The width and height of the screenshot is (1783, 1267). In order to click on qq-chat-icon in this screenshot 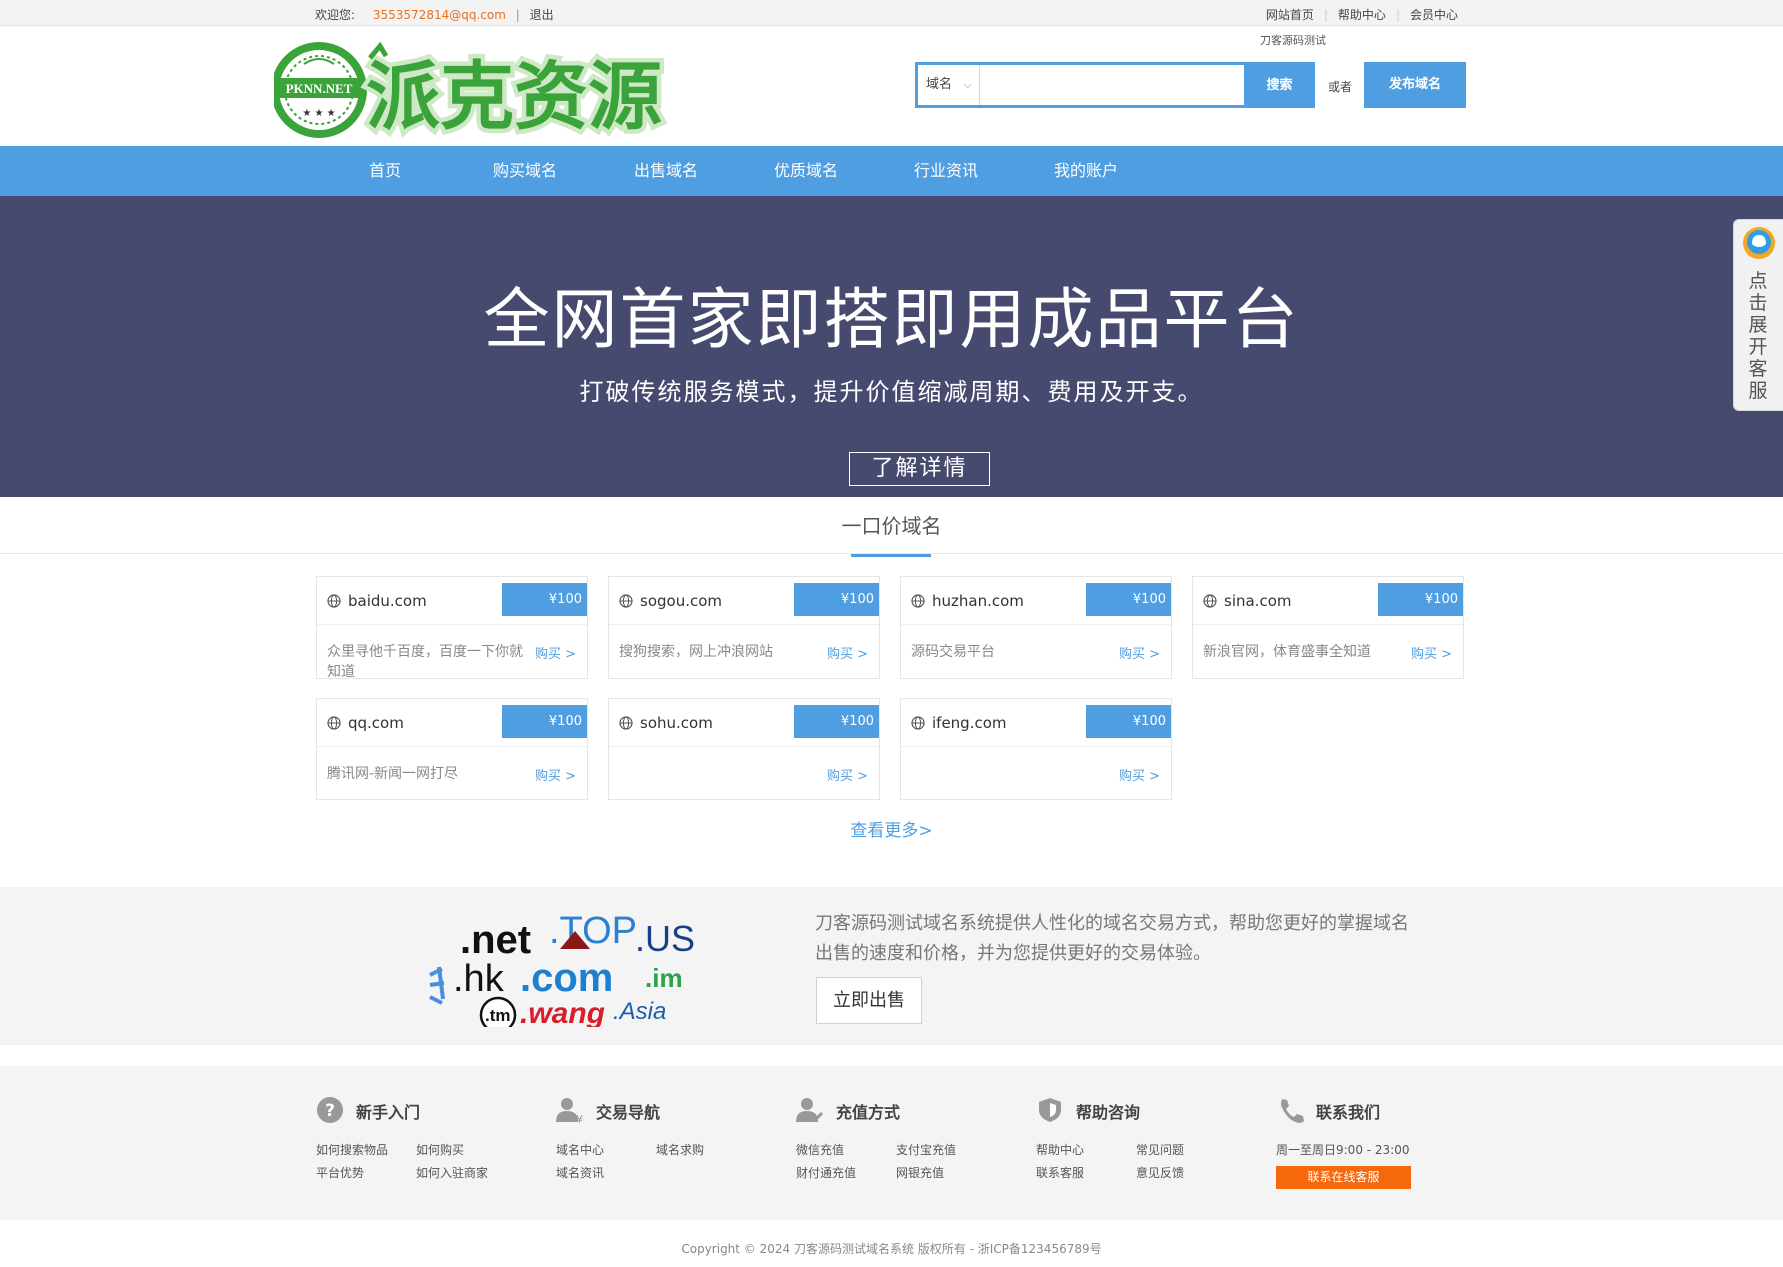, I will do `click(1759, 243)`.